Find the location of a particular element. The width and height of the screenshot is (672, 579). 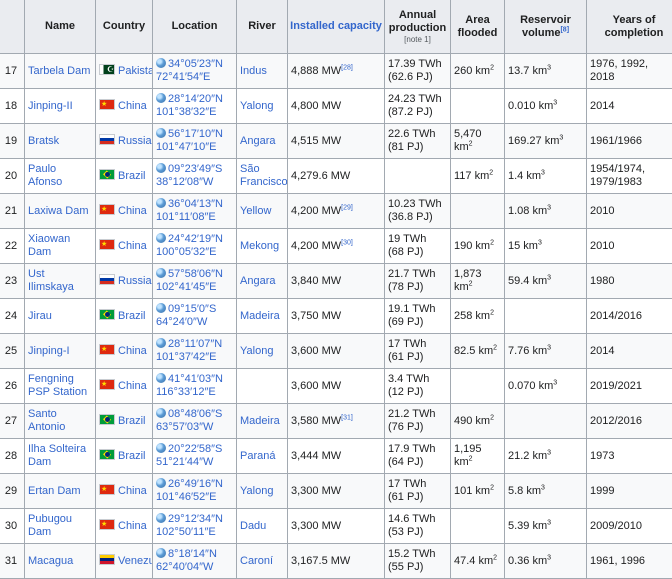

longitude-link: 63°57′03″W is located at coordinates (194, 427).